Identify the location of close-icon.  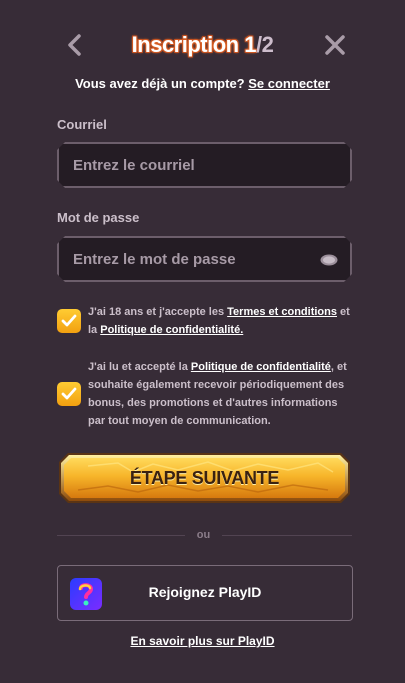
(335, 45).